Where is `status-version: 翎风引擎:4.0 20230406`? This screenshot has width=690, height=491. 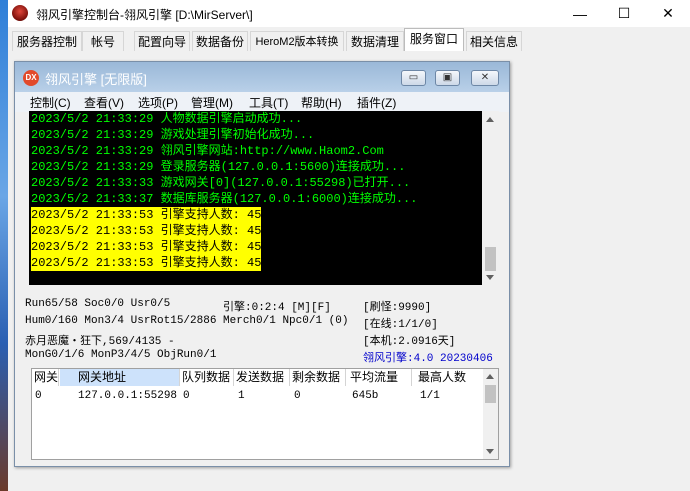
status-version: 翎风引擎:4.0 20230406 is located at coordinates (428, 359).